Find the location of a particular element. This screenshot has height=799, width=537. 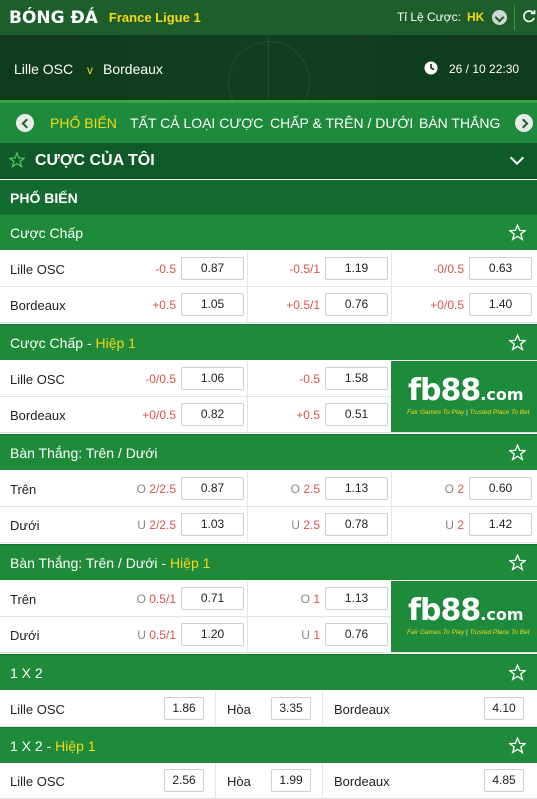

market-header-over-under-first-half: Bàn Thắng: Trên / Dưới - Hiệp 1 is located at coordinates (268, 562).